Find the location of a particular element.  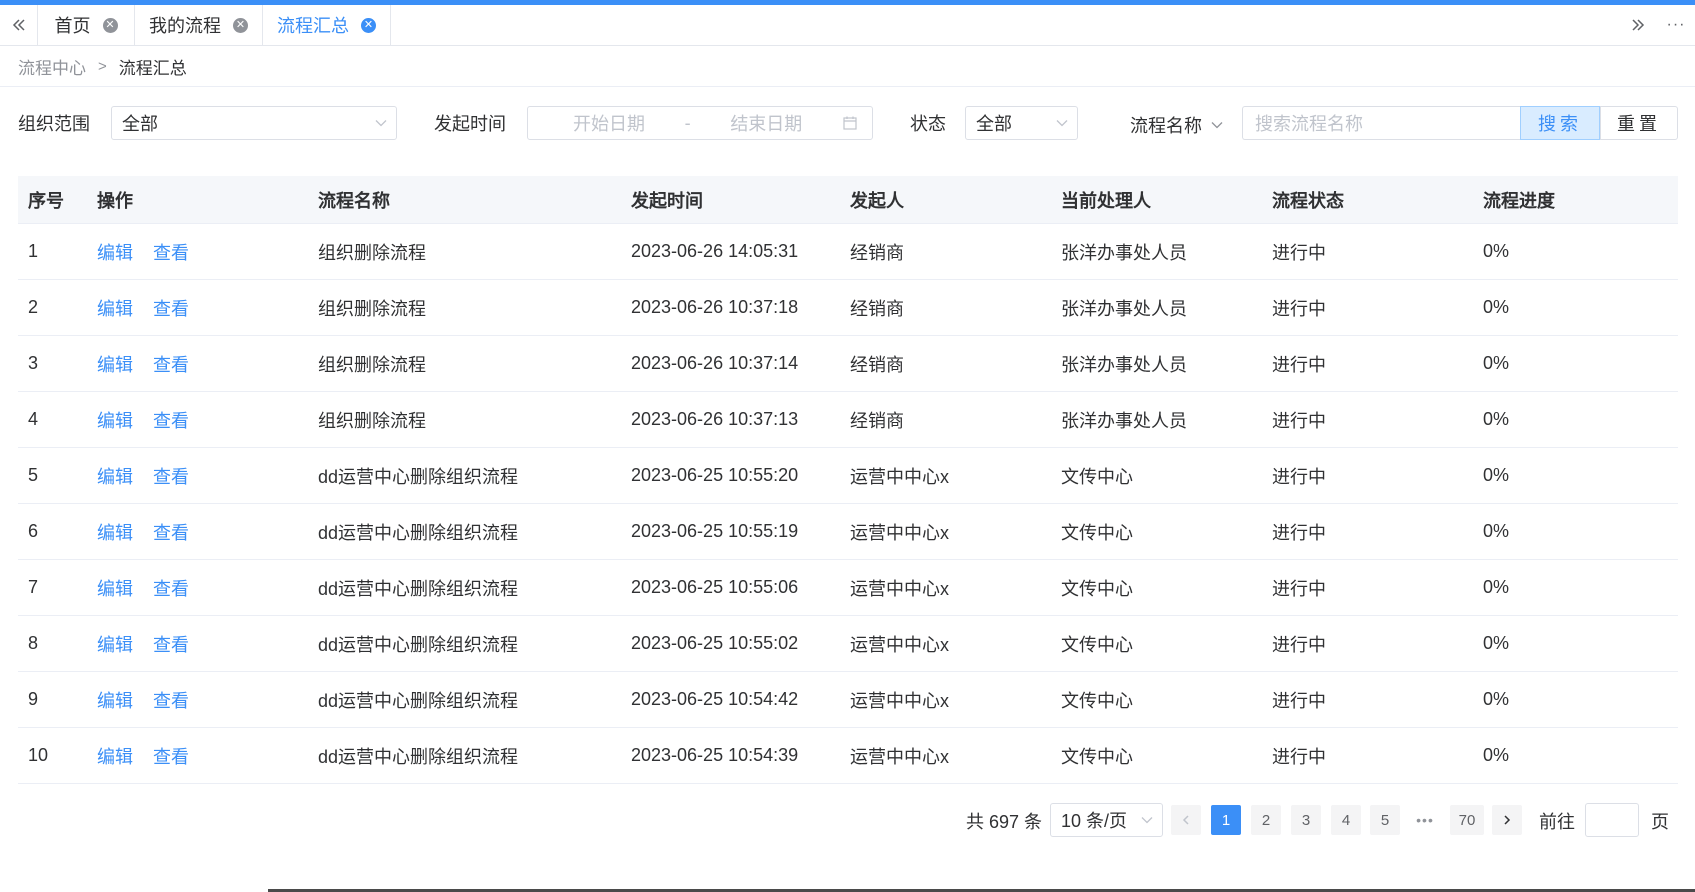

start-date-input: 开始日期 is located at coordinates (609, 123).